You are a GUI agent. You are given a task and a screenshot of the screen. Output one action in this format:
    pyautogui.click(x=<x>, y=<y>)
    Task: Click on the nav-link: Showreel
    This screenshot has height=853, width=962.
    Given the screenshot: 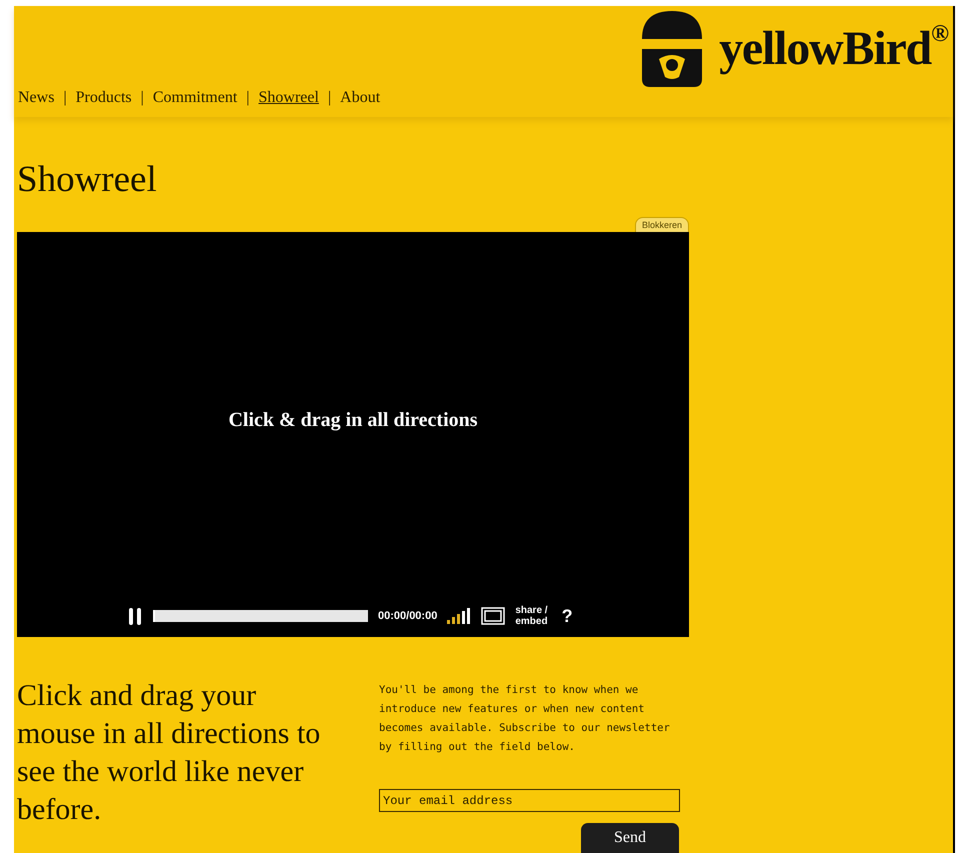 What is the action you would take?
    pyautogui.click(x=288, y=98)
    